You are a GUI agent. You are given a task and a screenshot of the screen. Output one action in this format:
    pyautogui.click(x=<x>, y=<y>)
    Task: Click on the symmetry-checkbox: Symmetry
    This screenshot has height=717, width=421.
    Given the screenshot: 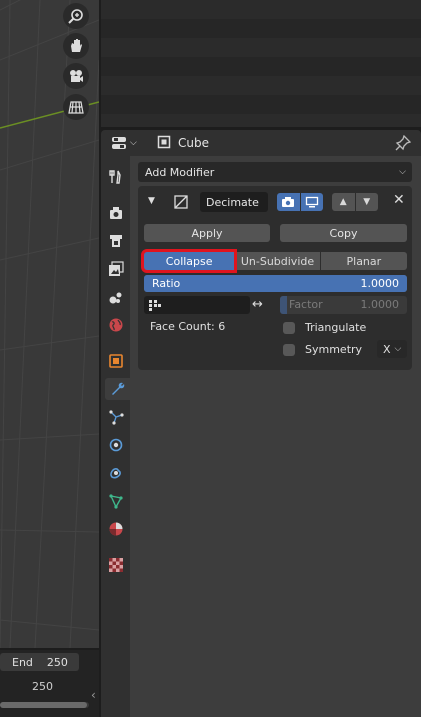 What is the action you would take?
    pyautogui.click(x=322, y=349)
    